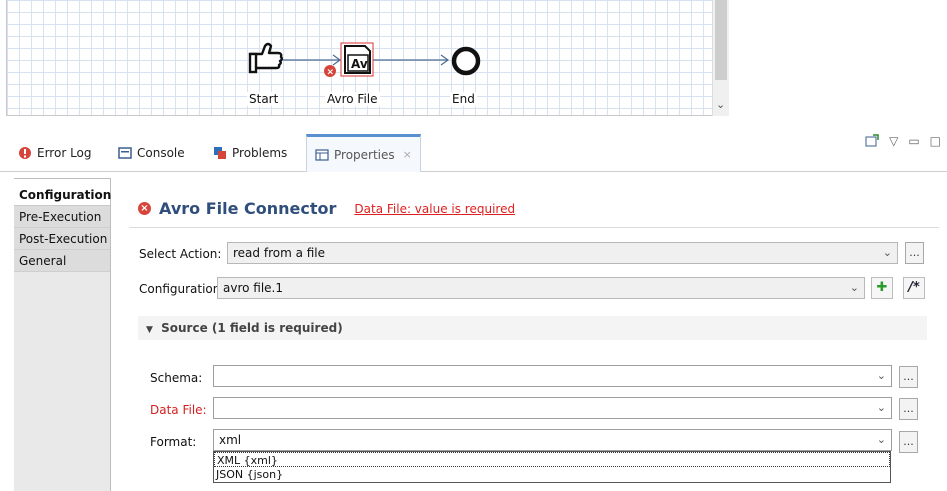 This screenshot has height=491, width=947. I want to click on node-label-end: End, so click(463, 99).